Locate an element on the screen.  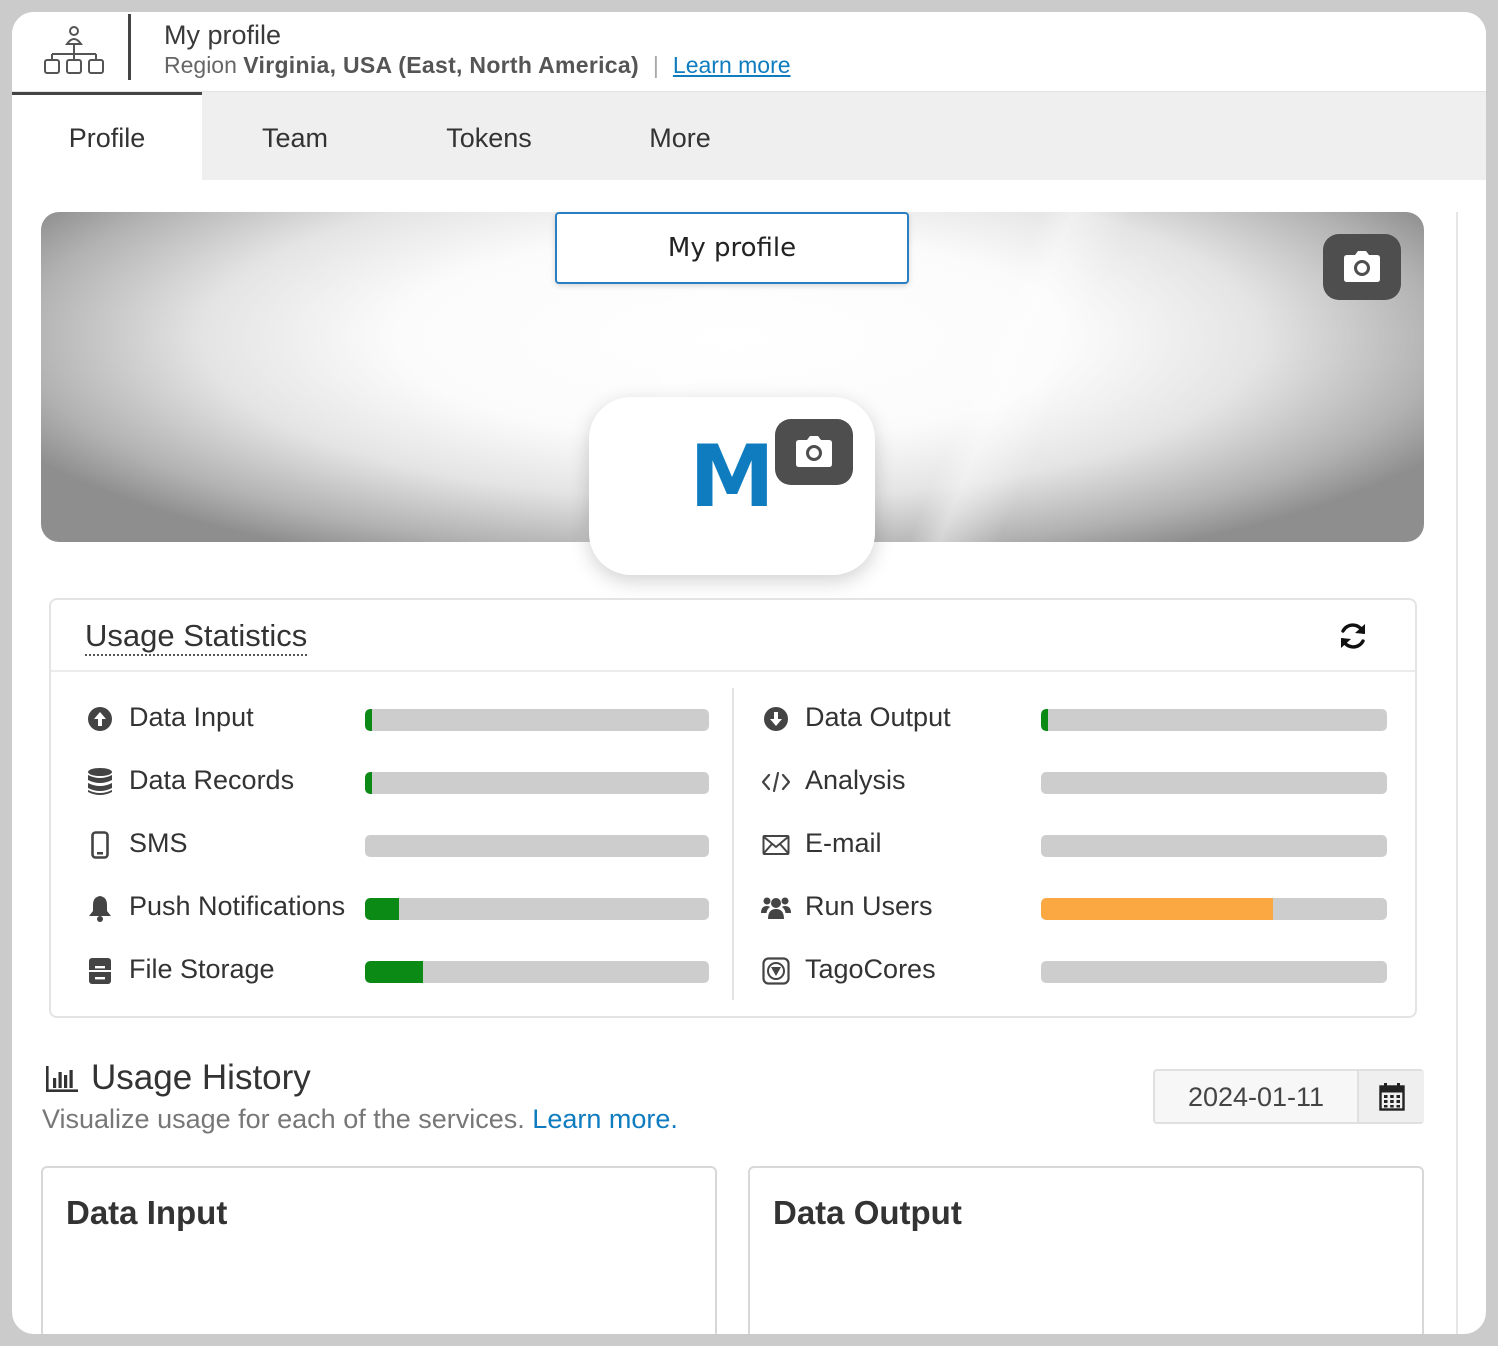
bell-icon is located at coordinates (100, 908).